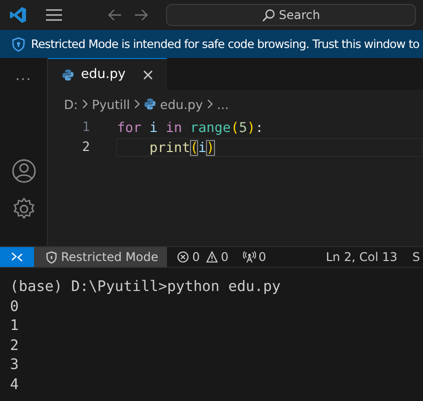  Describe the element at coordinates (14, 385) in the screenshot. I see `terminal-line: 4` at that location.